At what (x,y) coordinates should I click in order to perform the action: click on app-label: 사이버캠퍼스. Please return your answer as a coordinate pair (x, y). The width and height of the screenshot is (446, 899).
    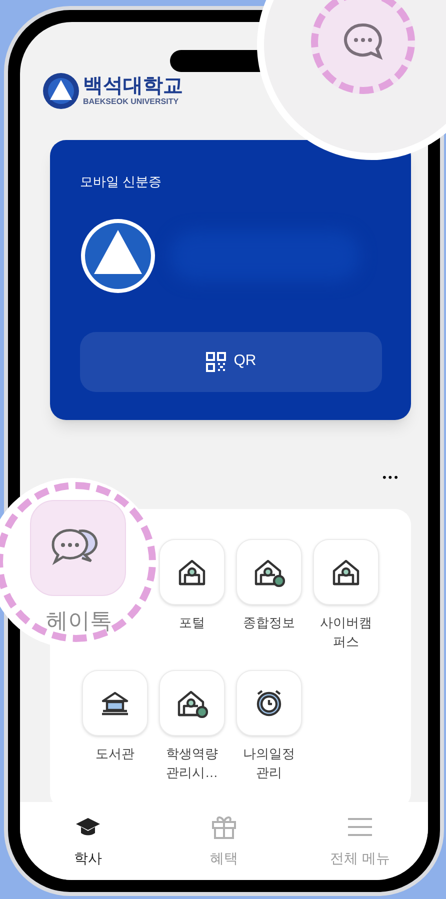
    Looking at the image, I should click on (346, 632).